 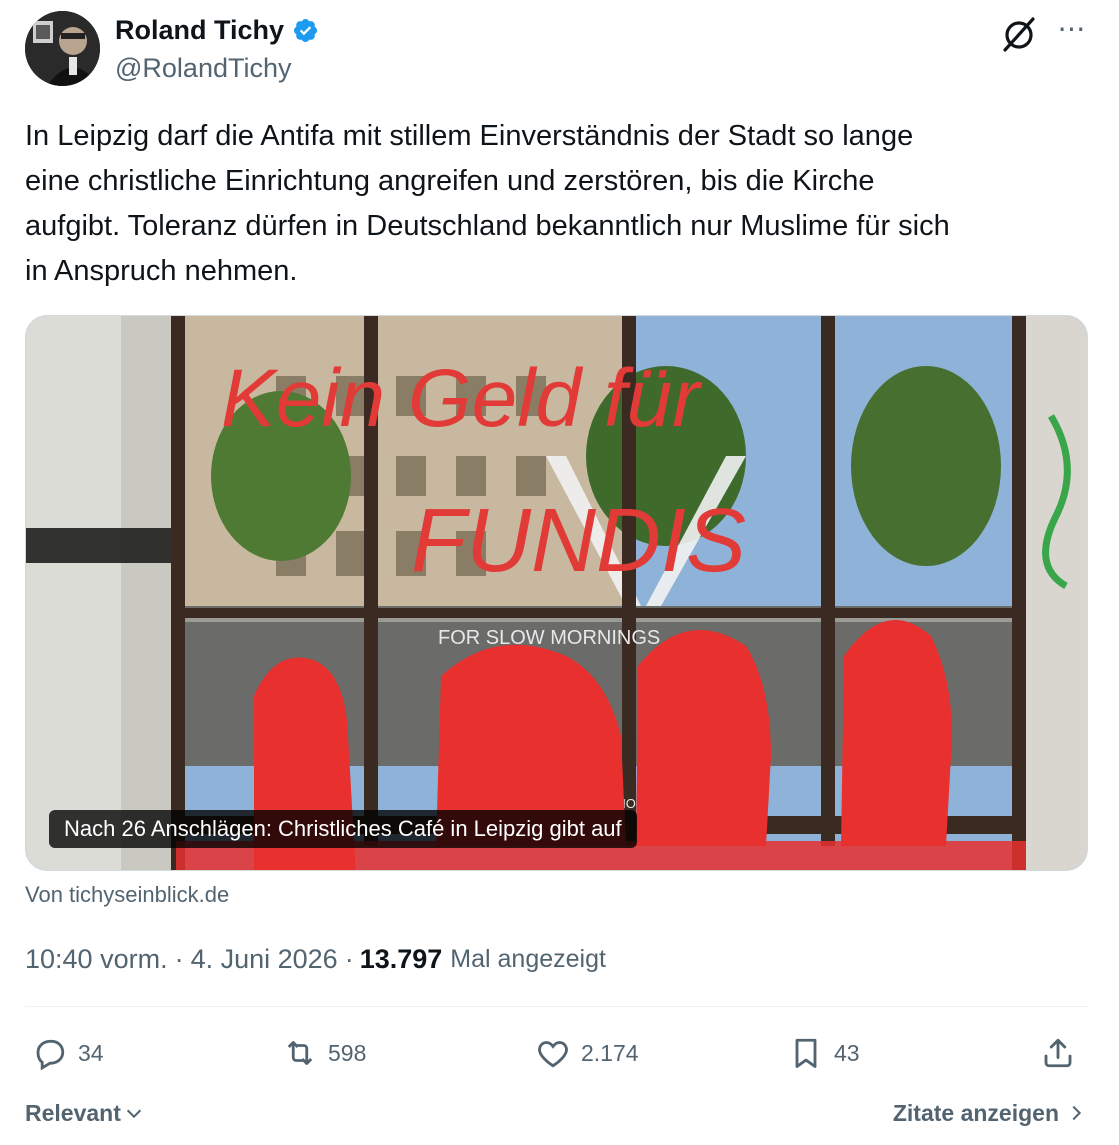 What do you see at coordinates (300, 1053) in the screenshot?
I see `repost-icon` at bounding box center [300, 1053].